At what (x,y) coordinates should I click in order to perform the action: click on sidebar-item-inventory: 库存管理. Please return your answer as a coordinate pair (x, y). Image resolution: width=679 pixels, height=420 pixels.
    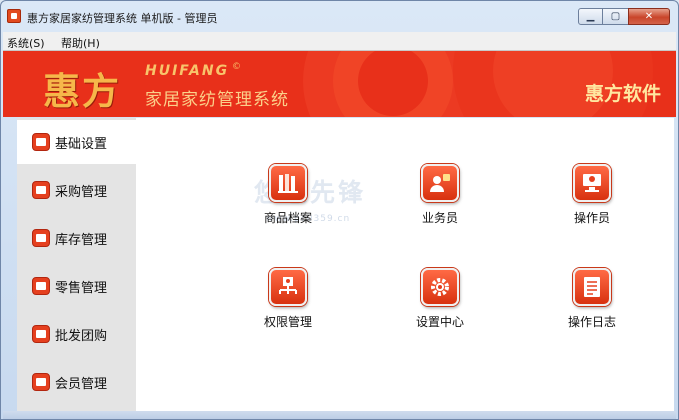
    Looking at the image, I should click on (76, 238).